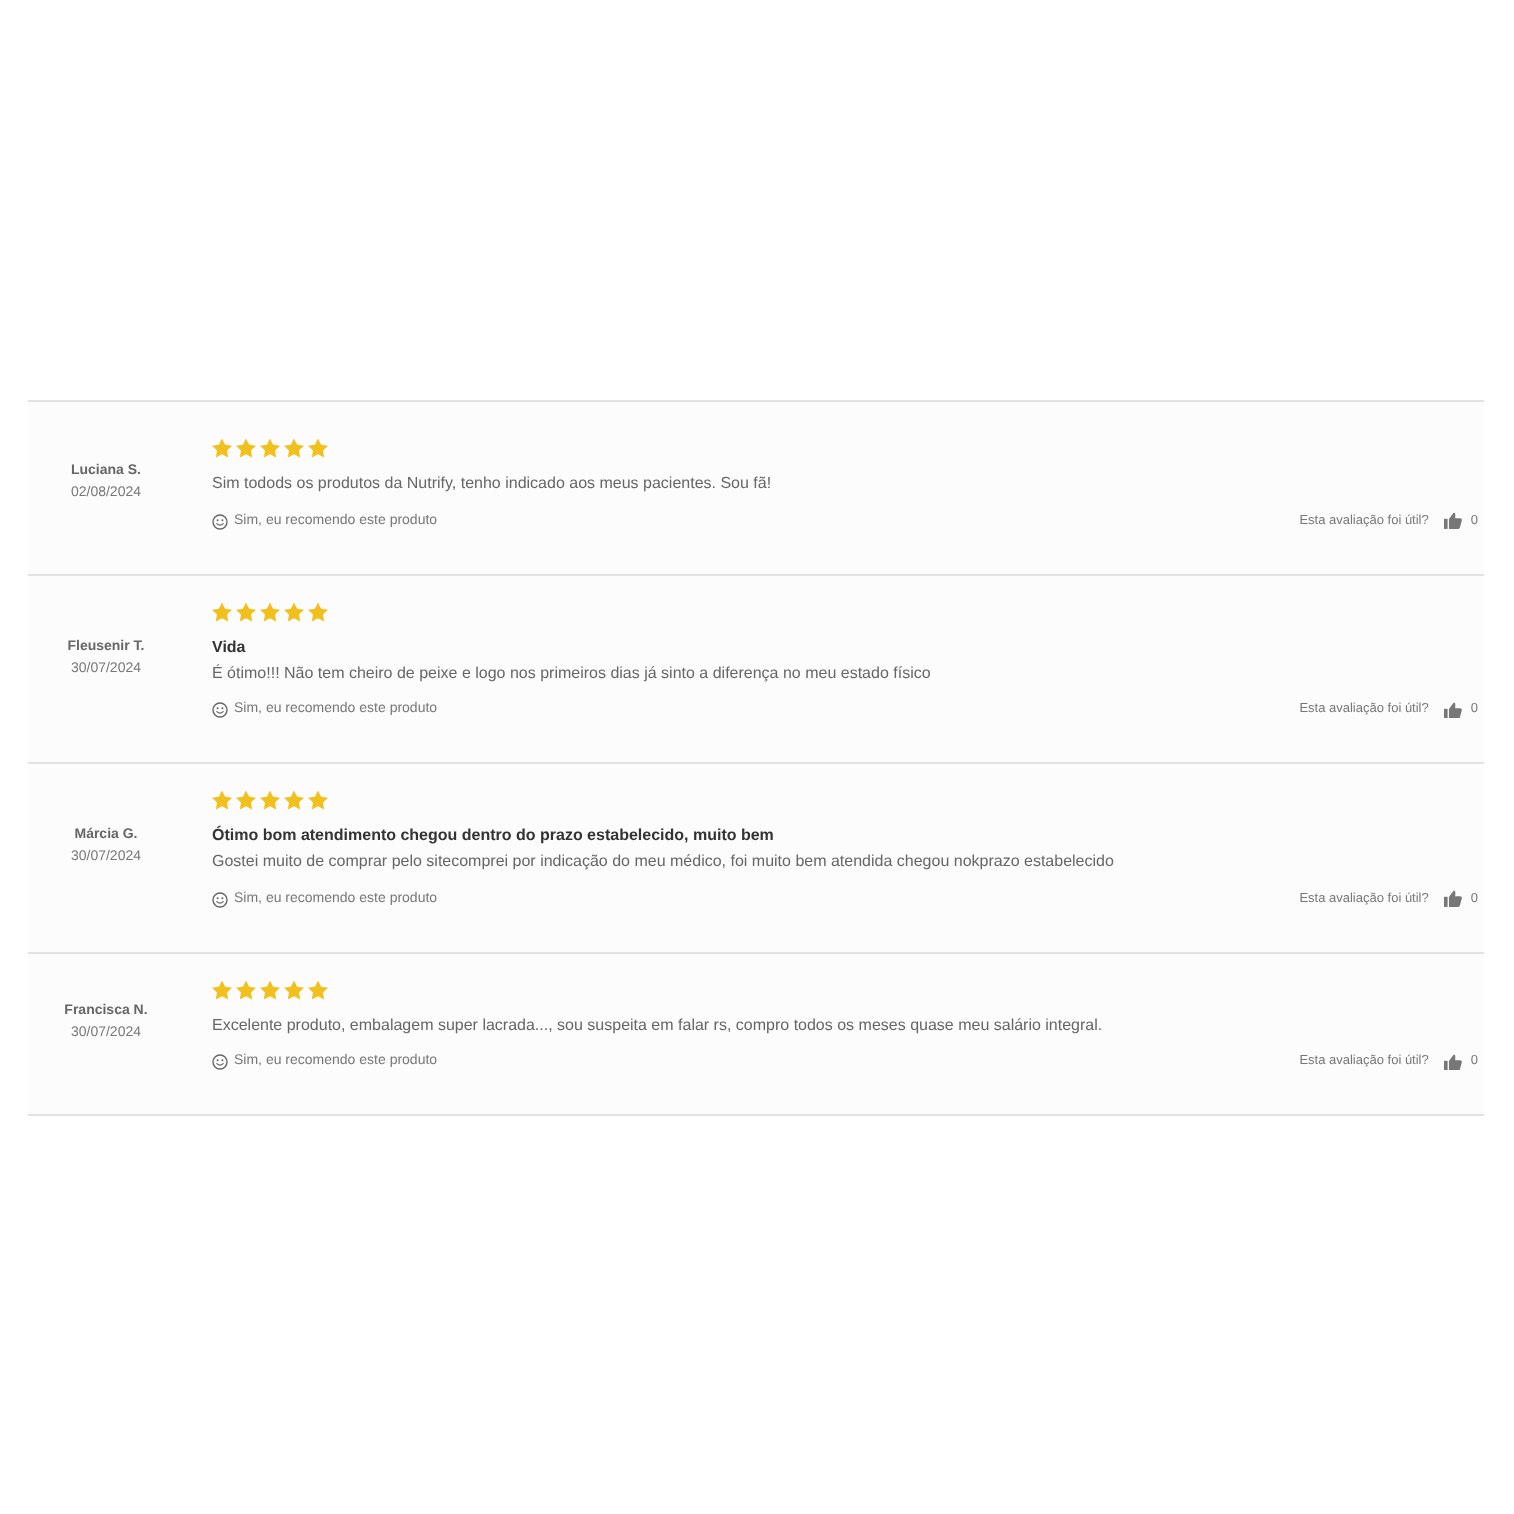 The height and width of the screenshot is (1514, 1514). What do you see at coordinates (664, 862) in the screenshot?
I see `review-text: Gostei muito de comprar pelo sitecomprei por indicação do meu médico, foi muito bem atendida chegou nokprazo estabelecido` at bounding box center [664, 862].